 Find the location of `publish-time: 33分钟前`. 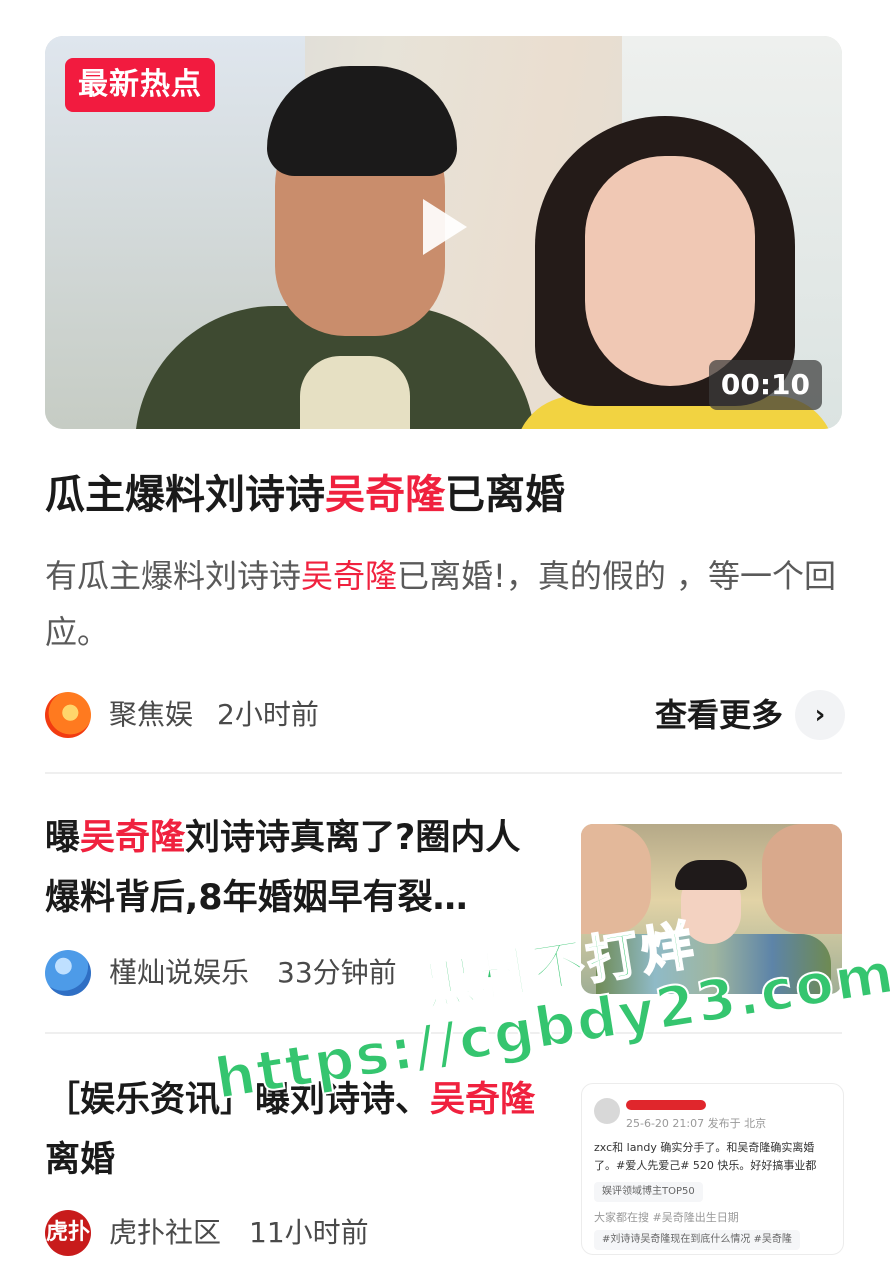

publish-time: 33分钟前 is located at coordinates (337, 972).